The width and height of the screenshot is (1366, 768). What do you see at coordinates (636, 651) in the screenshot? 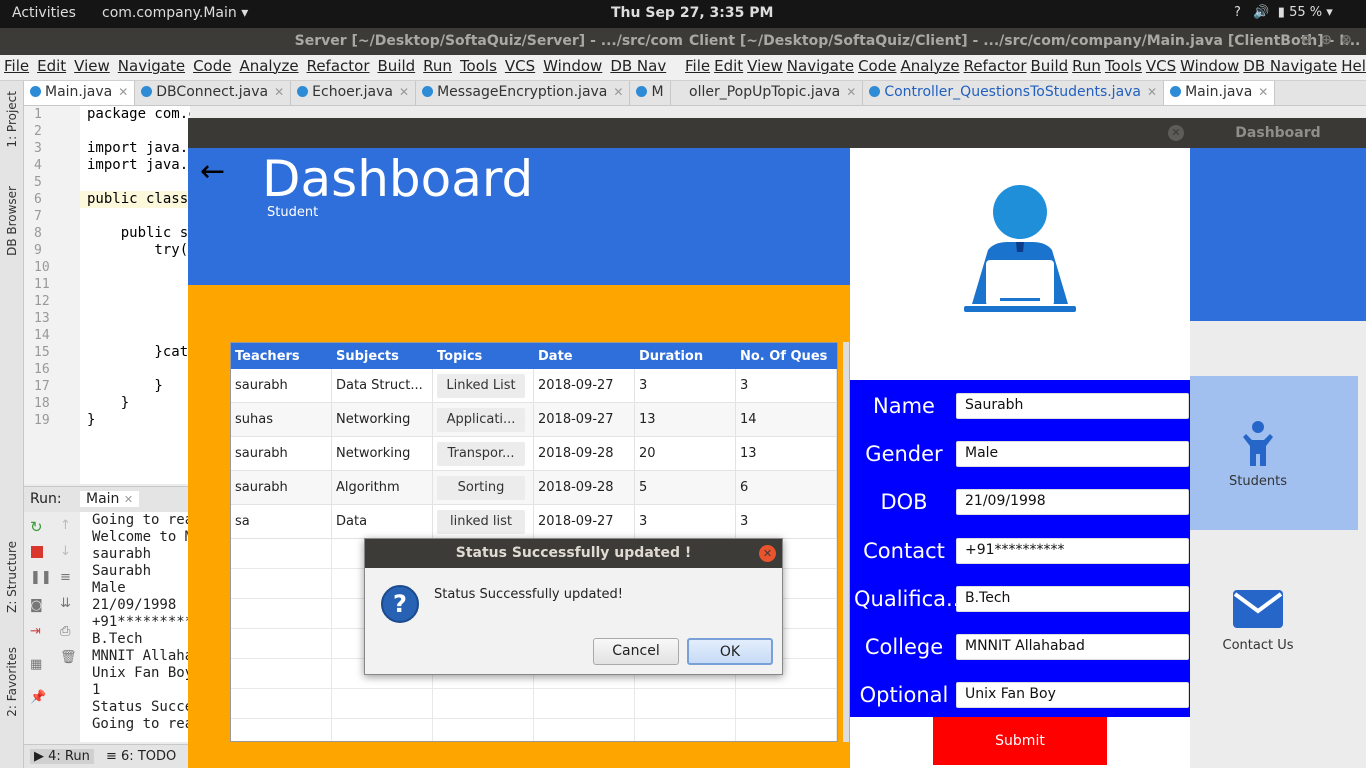
I see `cancel-button: Cancel` at bounding box center [636, 651].